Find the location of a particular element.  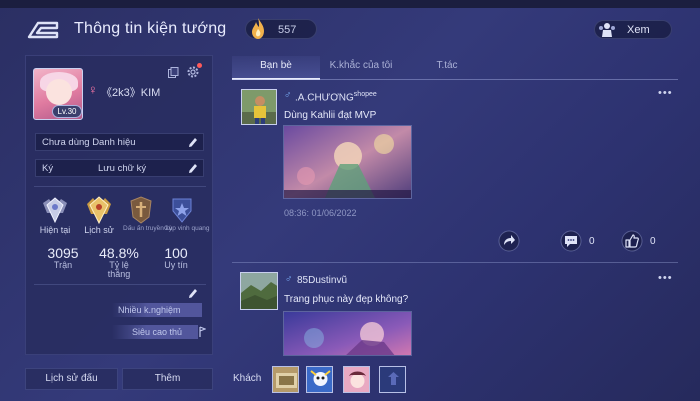

visitors-label: Khách is located at coordinates (247, 378).